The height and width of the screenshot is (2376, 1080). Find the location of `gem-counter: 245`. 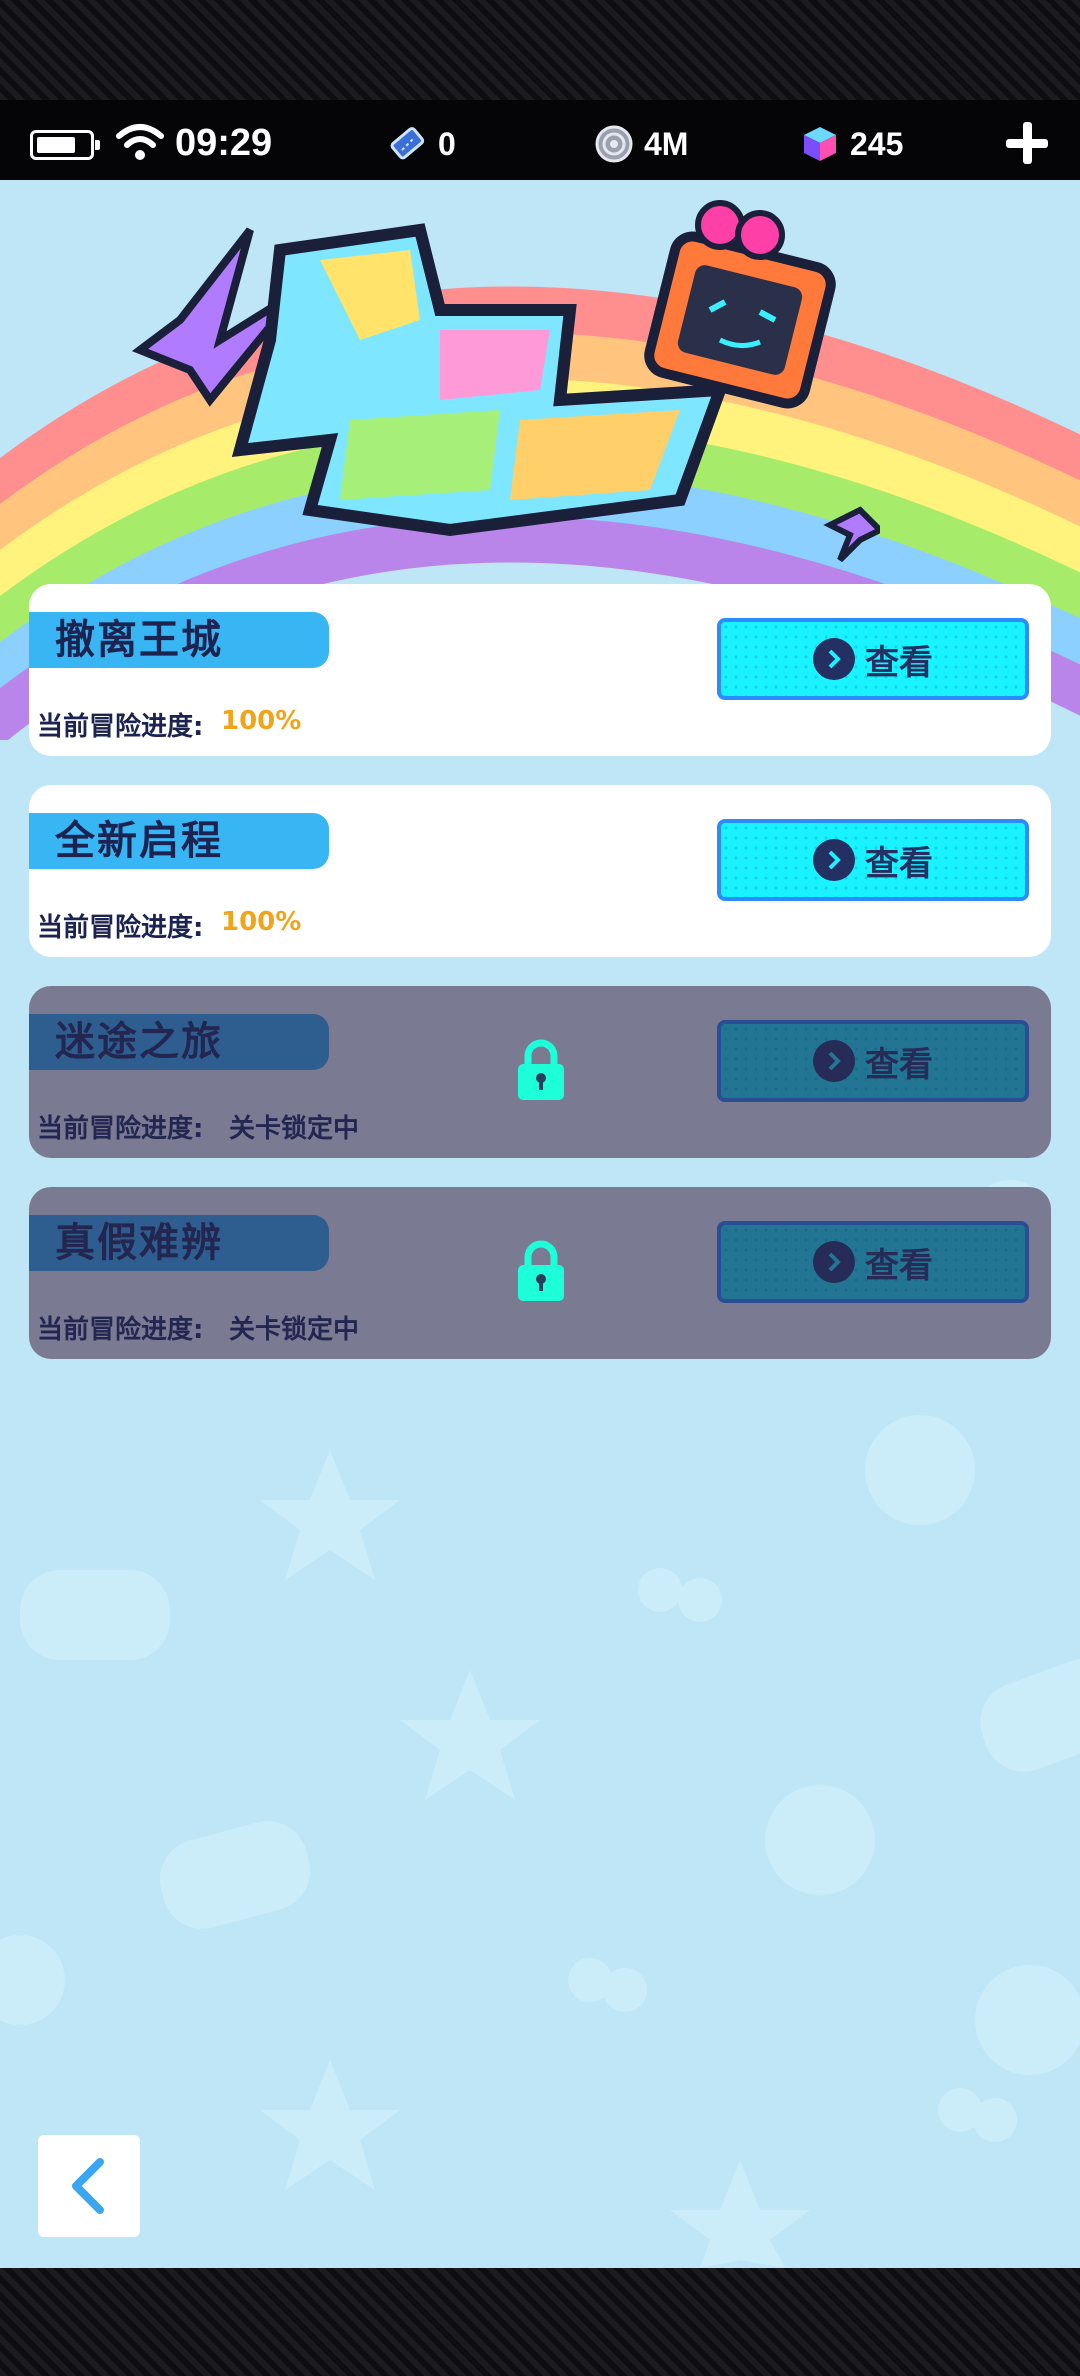

gem-counter: 245 is located at coordinates (851, 144).